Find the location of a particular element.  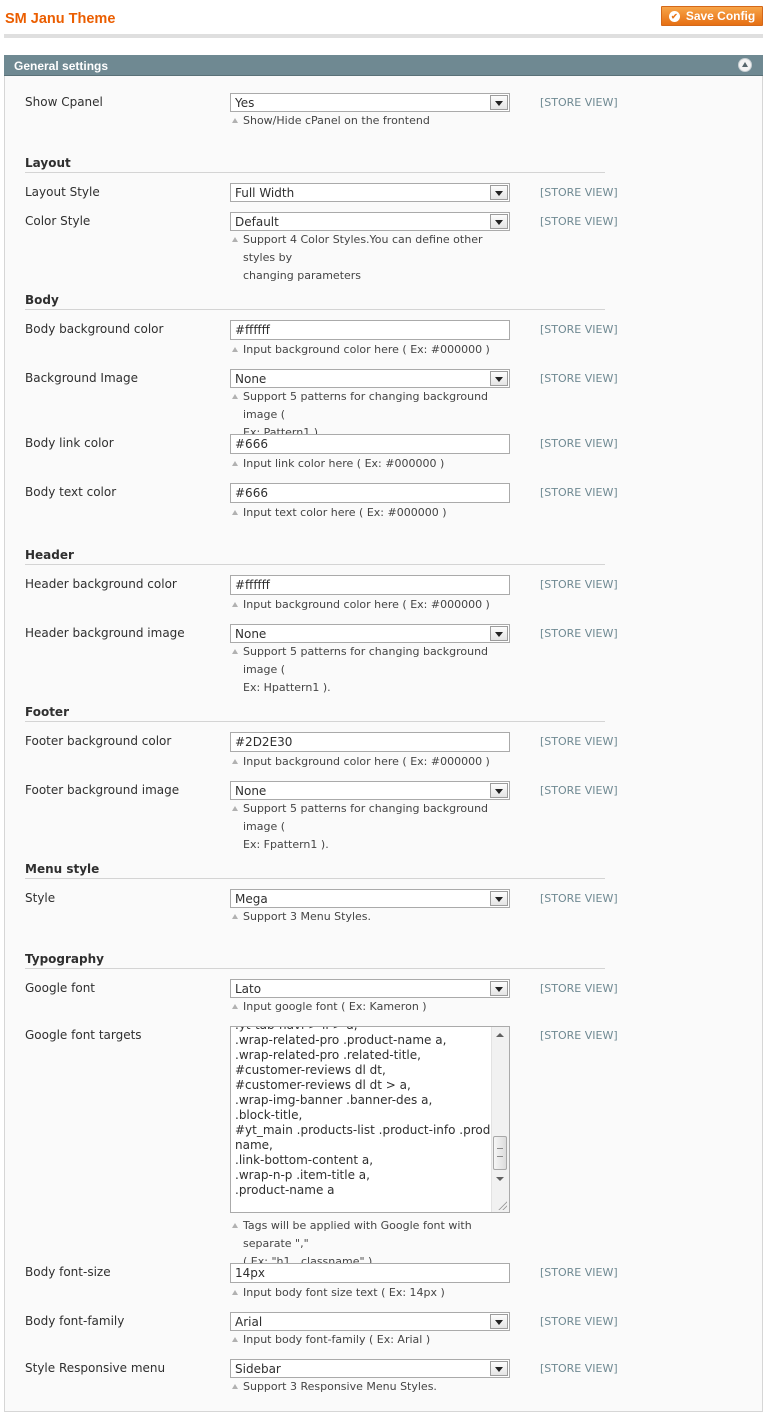

footer-bg-image-label: Footer background image is located at coordinates (102, 790).